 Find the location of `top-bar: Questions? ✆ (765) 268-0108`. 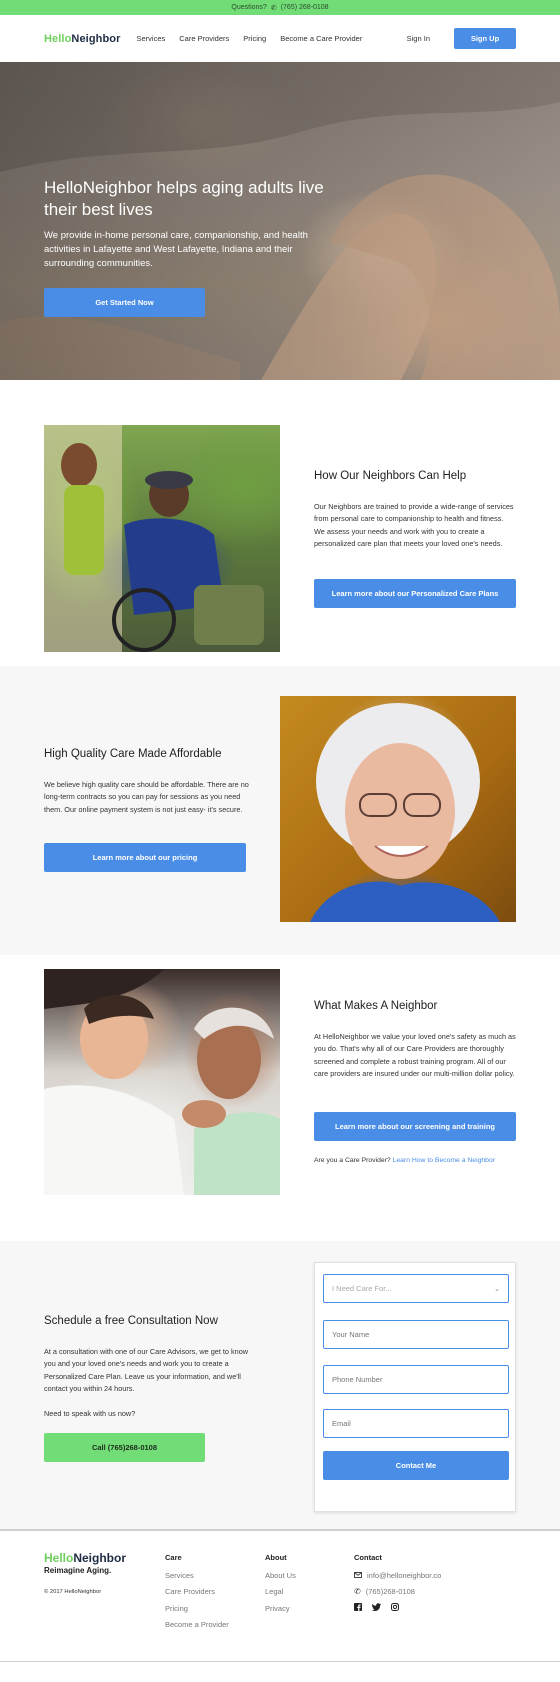

top-bar: Questions? ✆ (765) 268-0108 is located at coordinates (280, 7).